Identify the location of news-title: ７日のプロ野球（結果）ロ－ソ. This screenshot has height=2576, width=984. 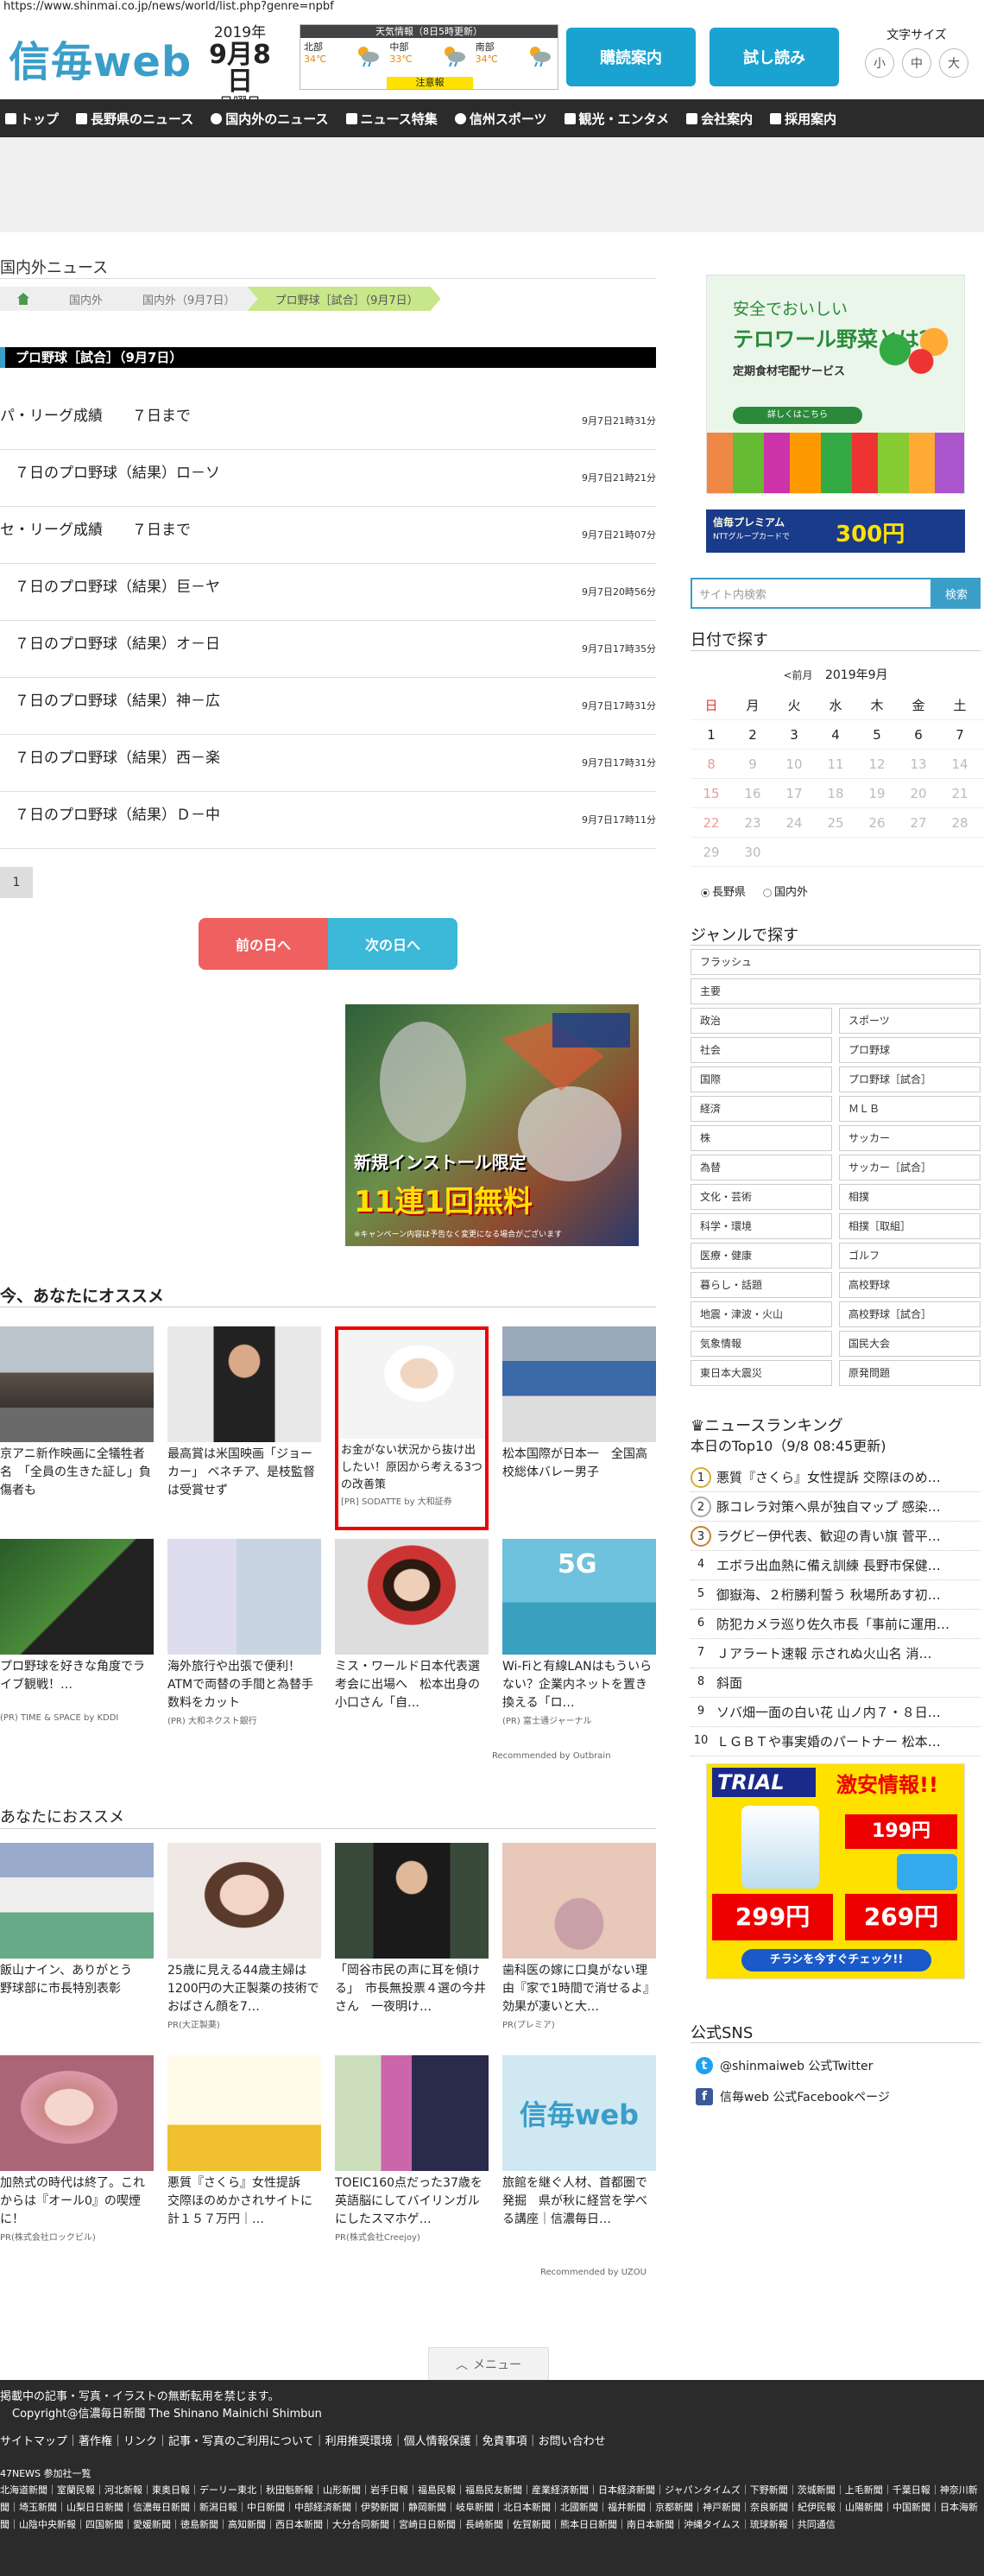
(110, 471).